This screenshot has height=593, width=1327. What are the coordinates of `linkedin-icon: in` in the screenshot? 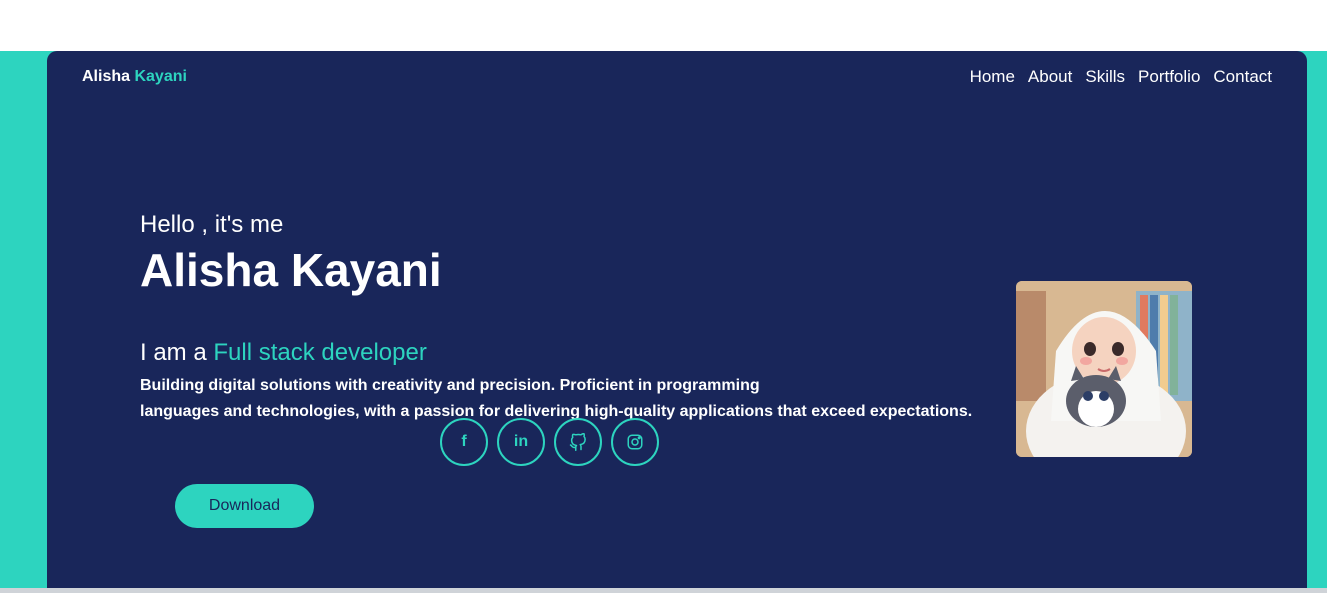 It's located at (521, 441).